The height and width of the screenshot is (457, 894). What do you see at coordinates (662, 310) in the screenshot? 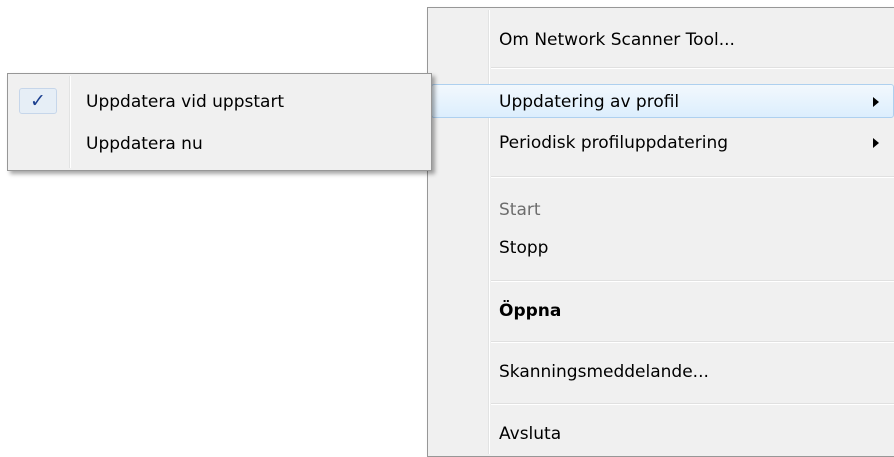
I see `menu-item-open: Öppna` at bounding box center [662, 310].